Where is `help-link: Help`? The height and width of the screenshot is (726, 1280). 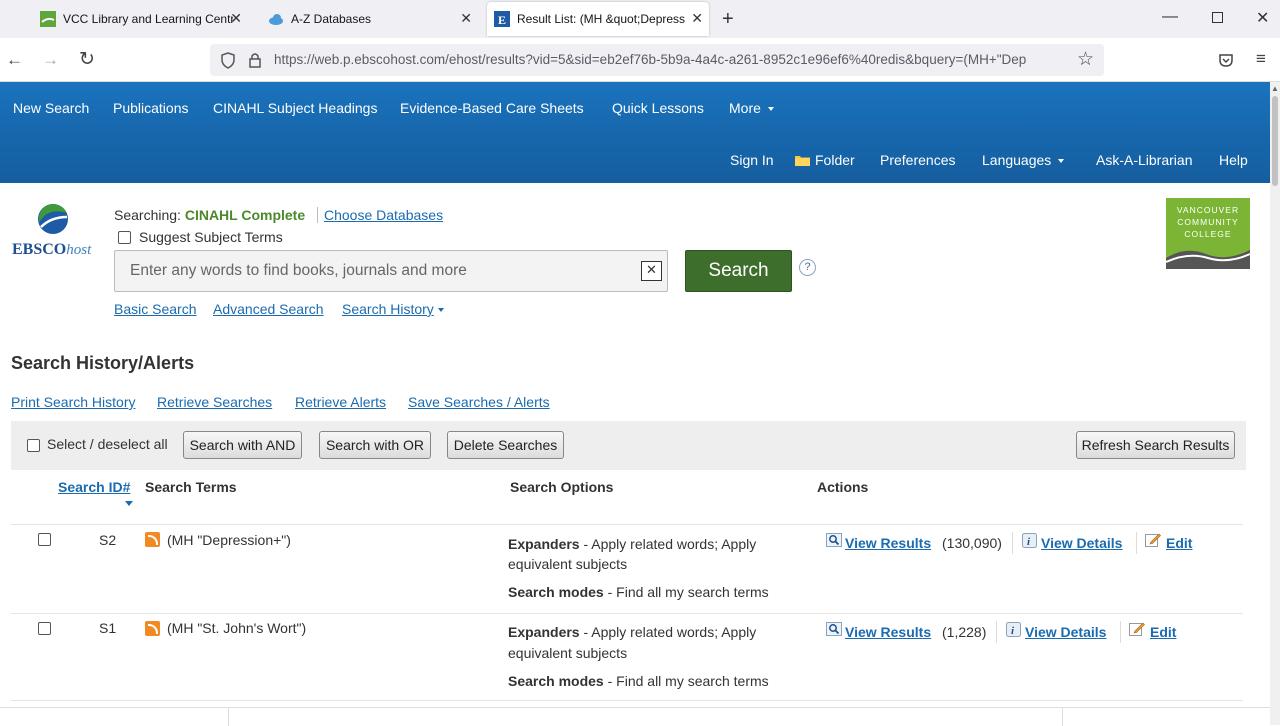 help-link: Help is located at coordinates (1233, 160).